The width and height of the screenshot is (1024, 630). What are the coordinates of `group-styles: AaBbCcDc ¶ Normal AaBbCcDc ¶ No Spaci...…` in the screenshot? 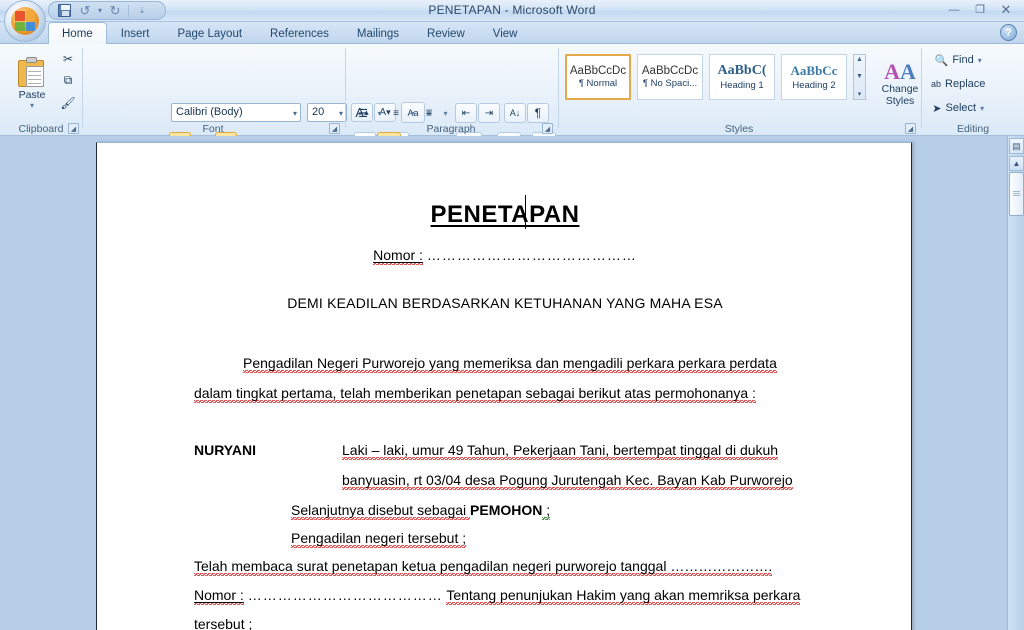 It's located at (739, 90).